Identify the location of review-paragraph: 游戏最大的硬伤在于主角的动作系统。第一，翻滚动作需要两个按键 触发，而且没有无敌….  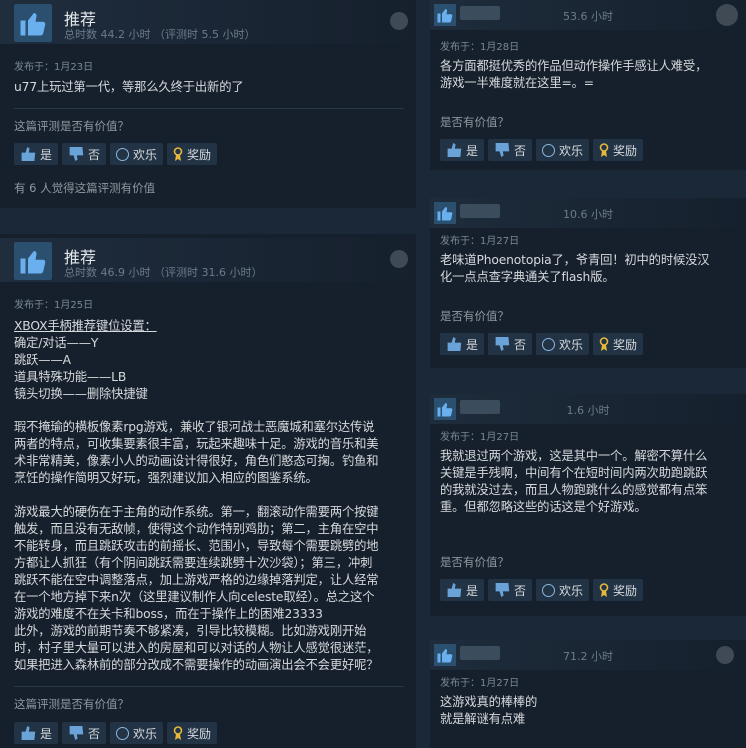
(196, 588).